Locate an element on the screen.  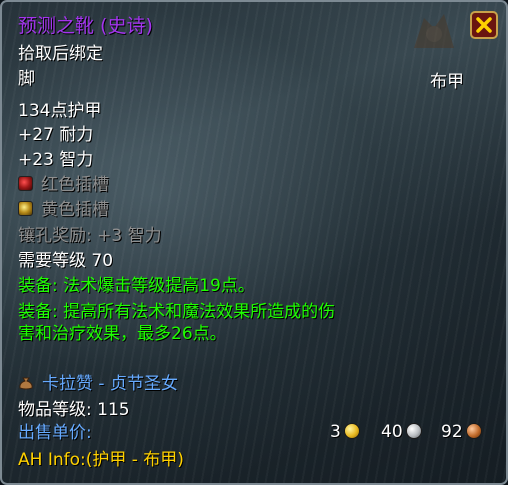
red-socket-row: 红色插槽 is located at coordinates (63, 185).